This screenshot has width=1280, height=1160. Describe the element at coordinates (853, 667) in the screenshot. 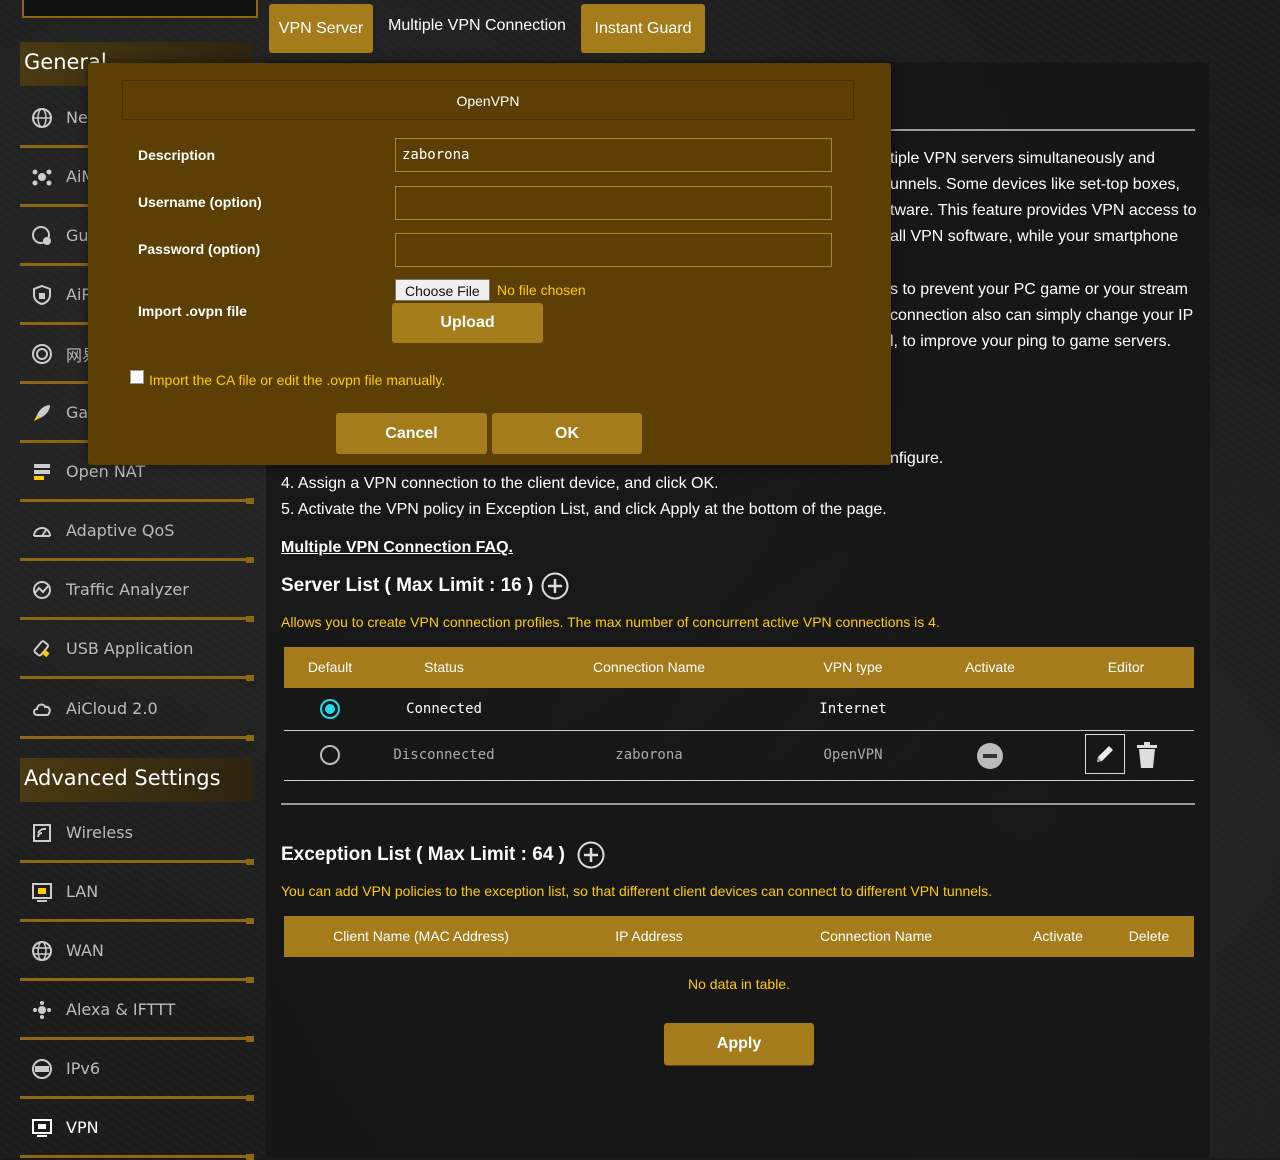

I see `column-header: VPN type` at that location.